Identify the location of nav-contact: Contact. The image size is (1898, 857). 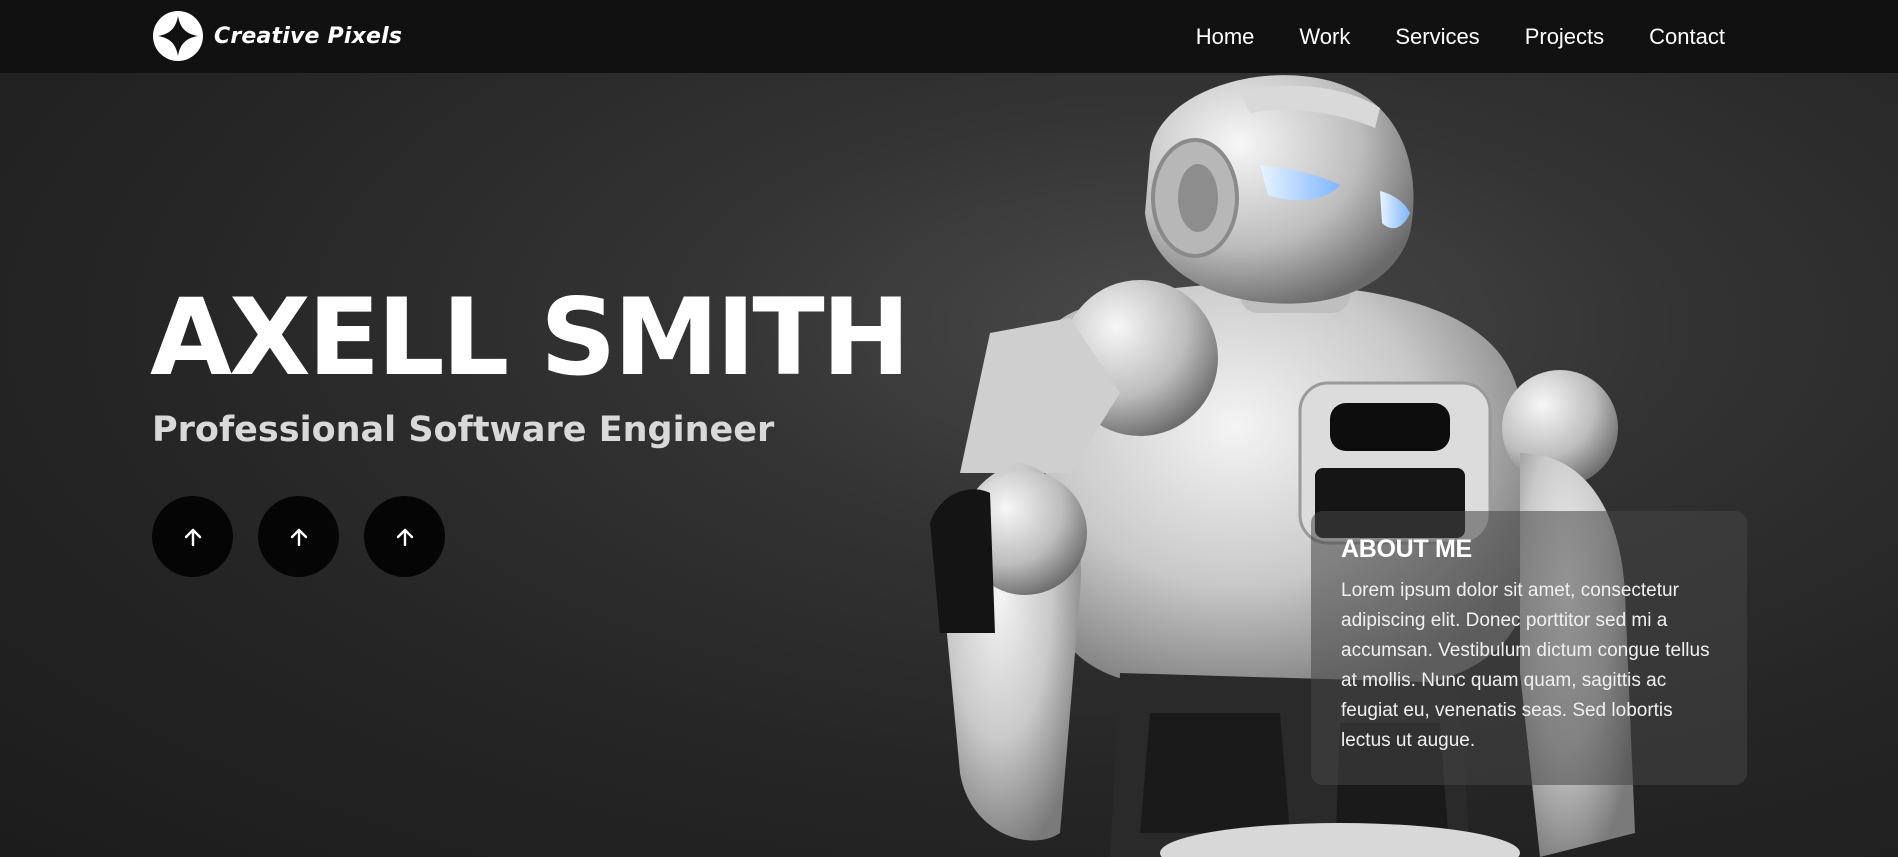
(1687, 37).